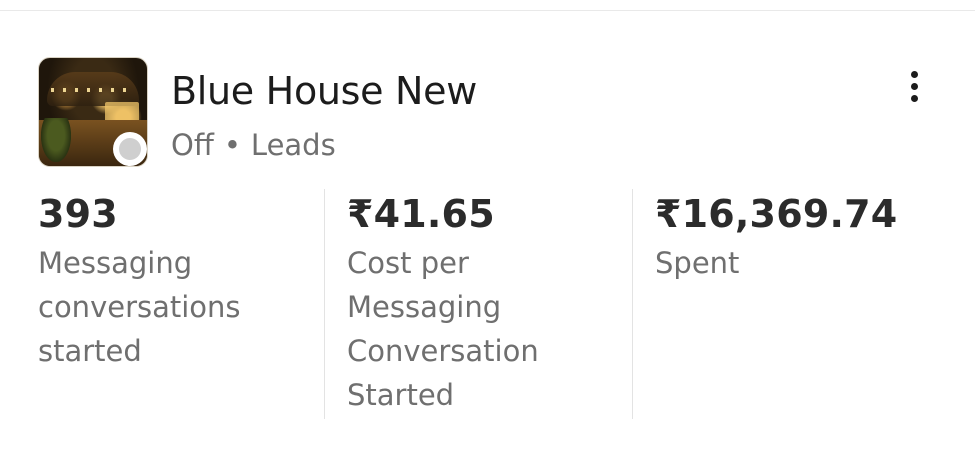 The width and height of the screenshot is (975, 458). What do you see at coordinates (324, 91) in the screenshot?
I see `campaign-name: Blue House New` at bounding box center [324, 91].